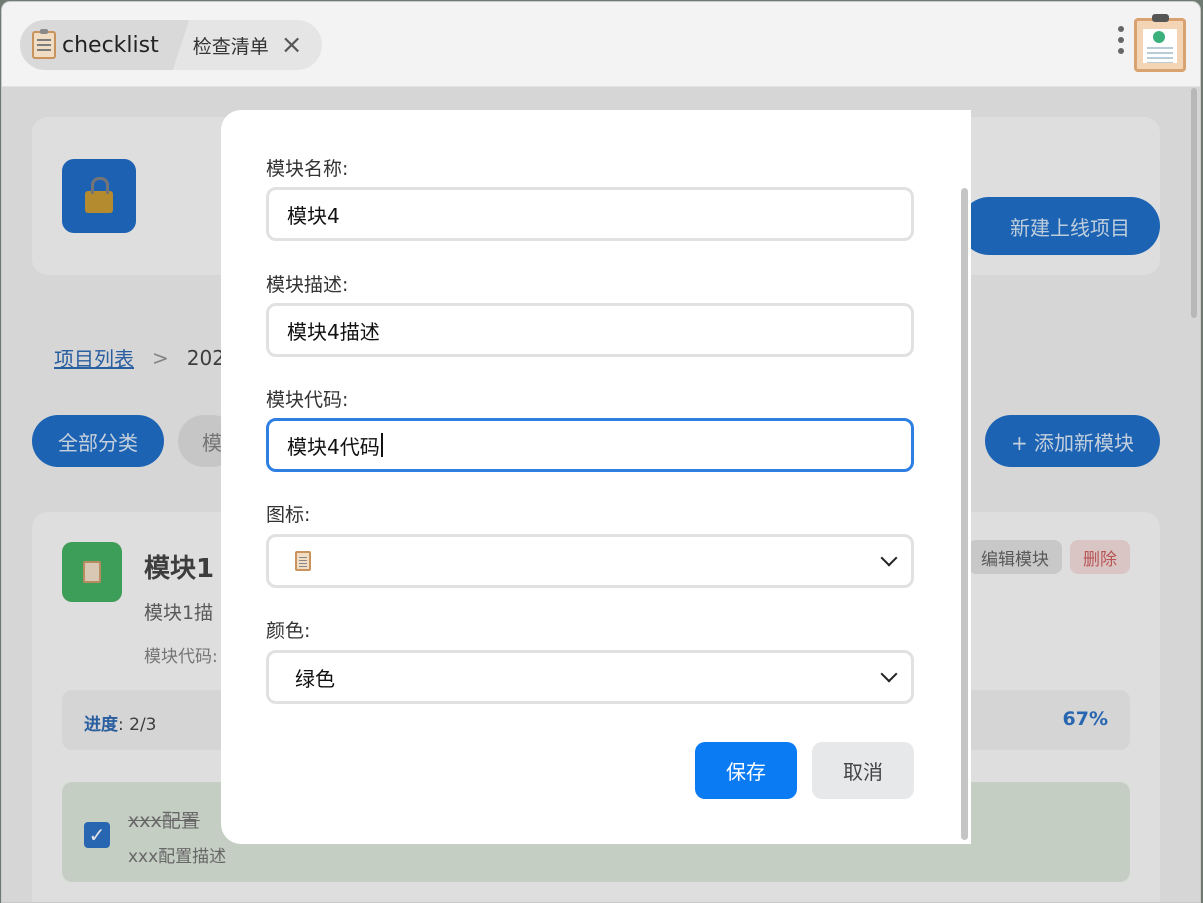 Image resolution: width=1203 pixels, height=903 pixels. Describe the element at coordinates (590, 214) in the screenshot. I see `module-name-input: 模块4` at that location.